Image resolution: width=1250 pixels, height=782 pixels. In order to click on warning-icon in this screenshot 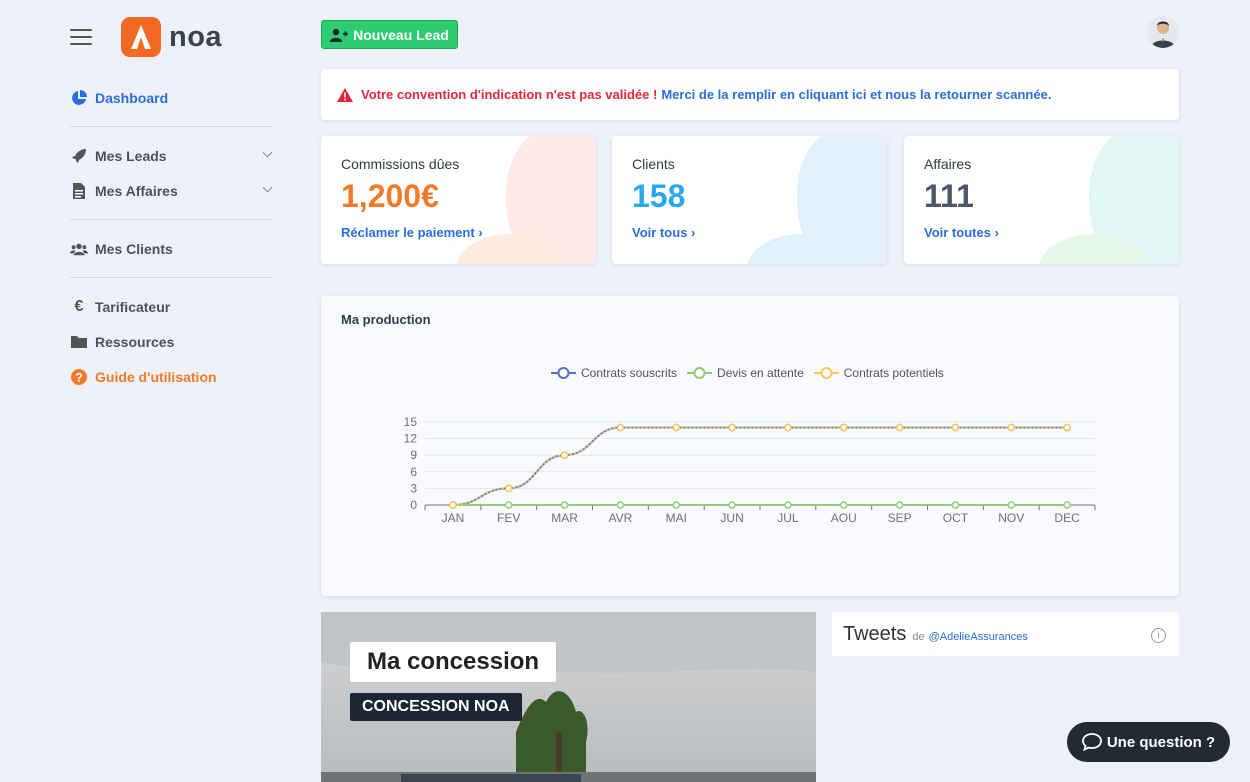, I will do `click(345, 94)`.